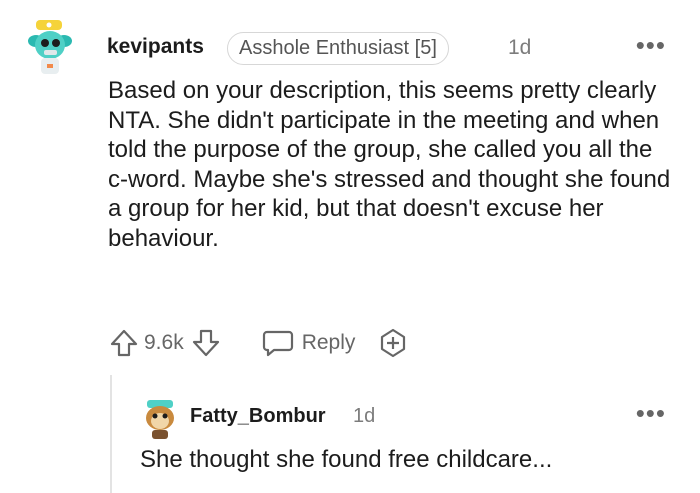  I want to click on add-award-icon, so click(393, 343).